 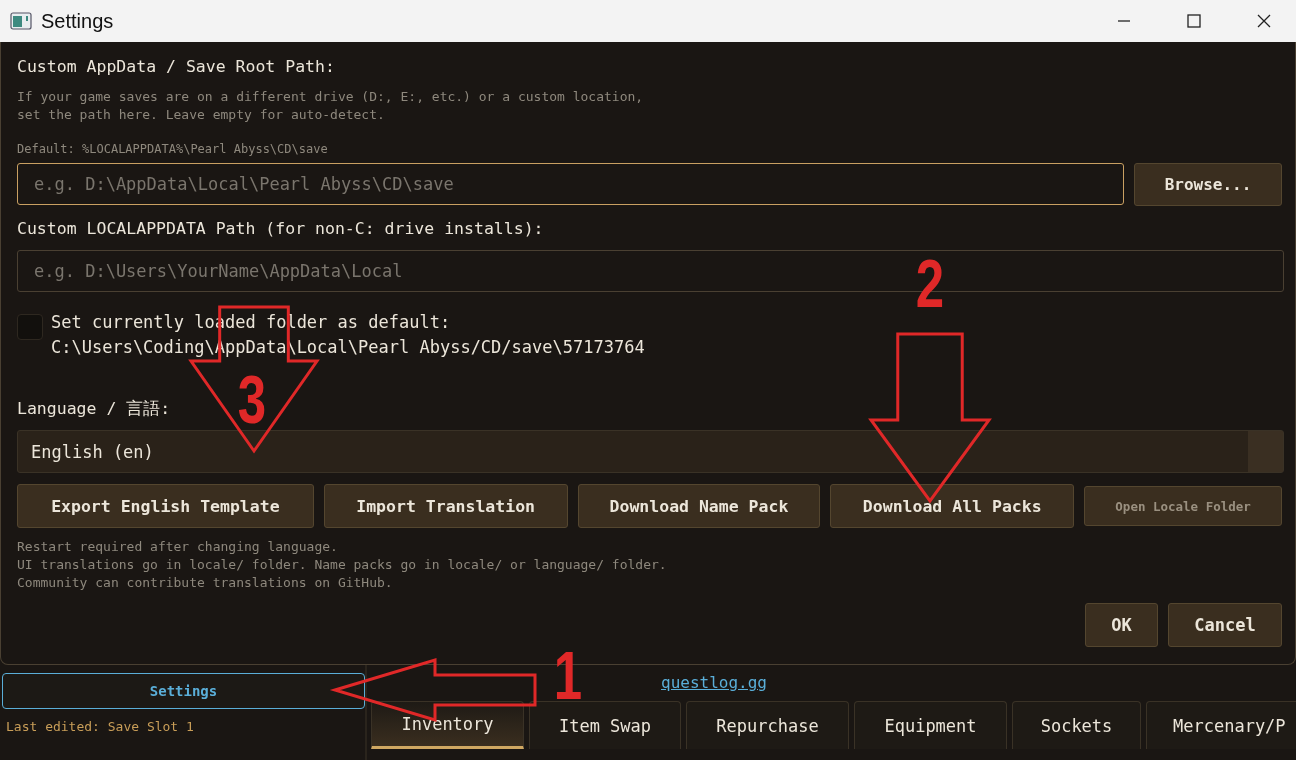 I want to click on help-text: Restart required after changing language. UI translations go in locale/ folder. Name packs go in locale/ or language/ folder. Community can contribute translations on GitHub., so click(x=342, y=565).